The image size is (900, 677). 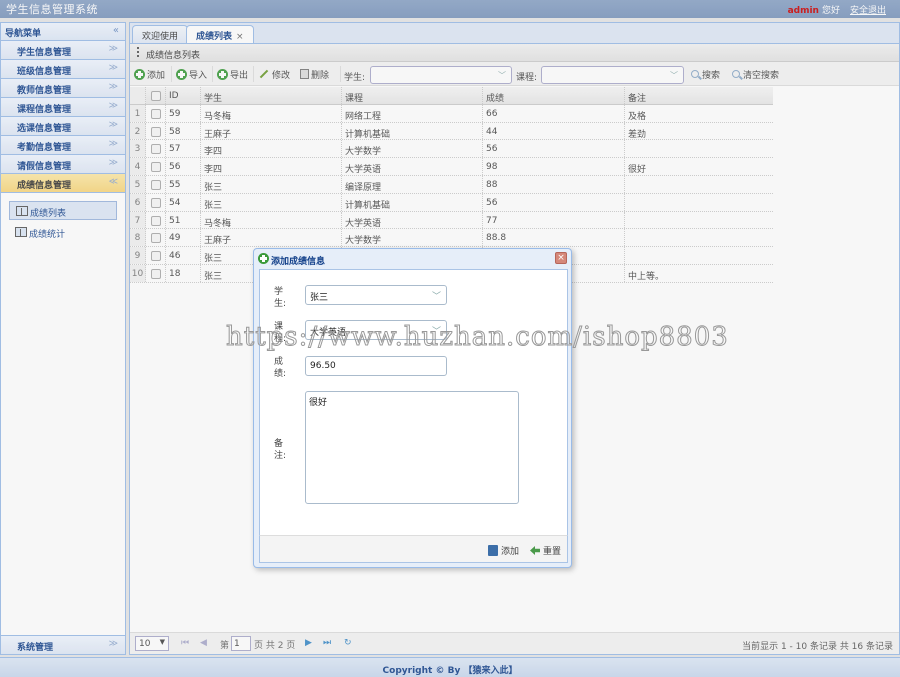 What do you see at coordinates (152, 643) in the screenshot?
I see `page-size-select: 10 ▼` at bounding box center [152, 643].